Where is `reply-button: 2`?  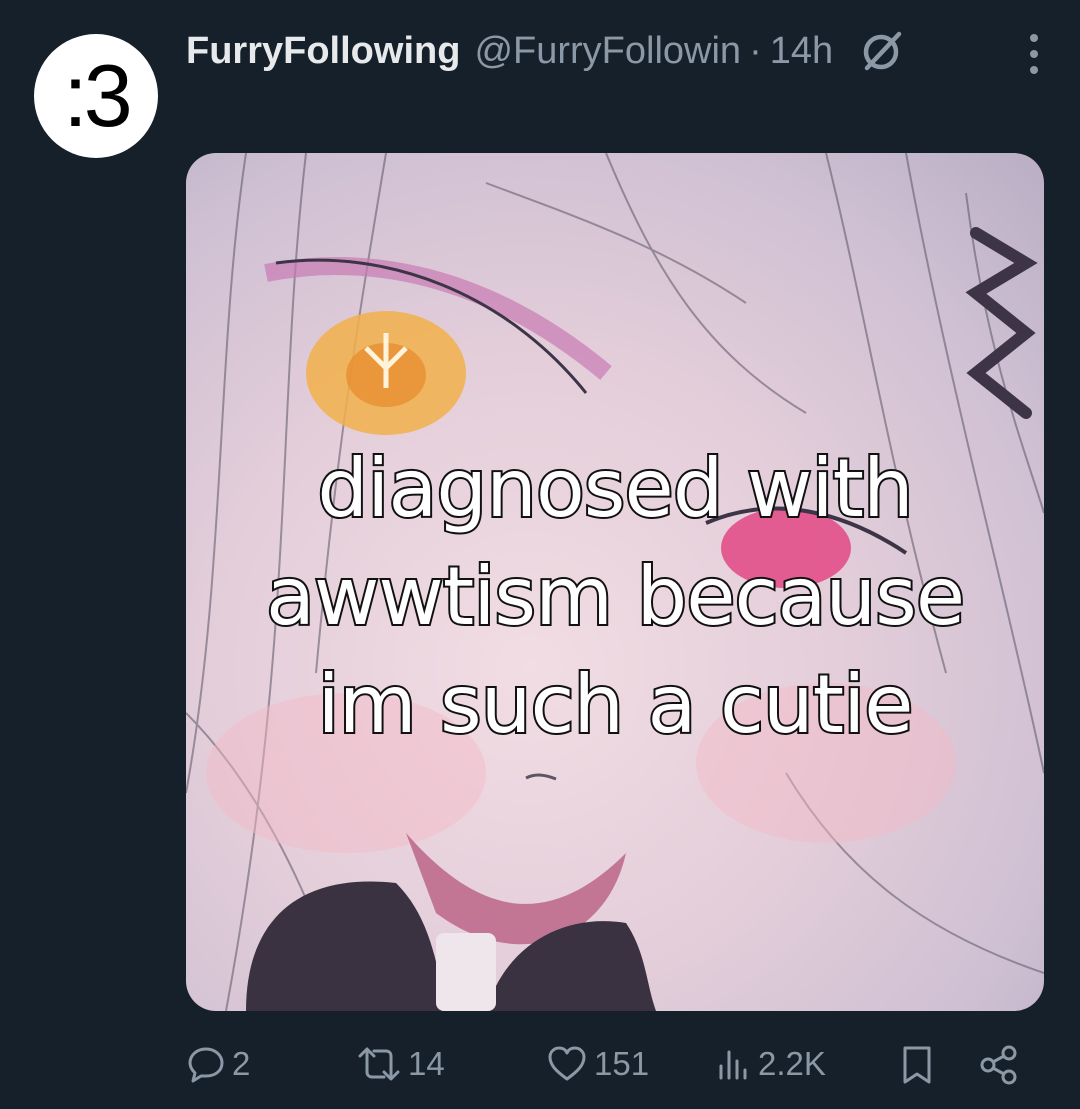
reply-button: 2 is located at coordinates (218, 1064).